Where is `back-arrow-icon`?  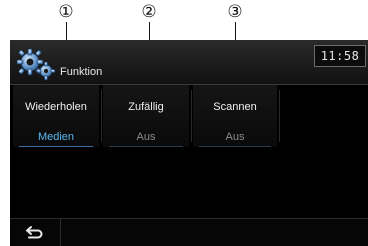 back-arrow-icon is located at coordinates (34, 232).